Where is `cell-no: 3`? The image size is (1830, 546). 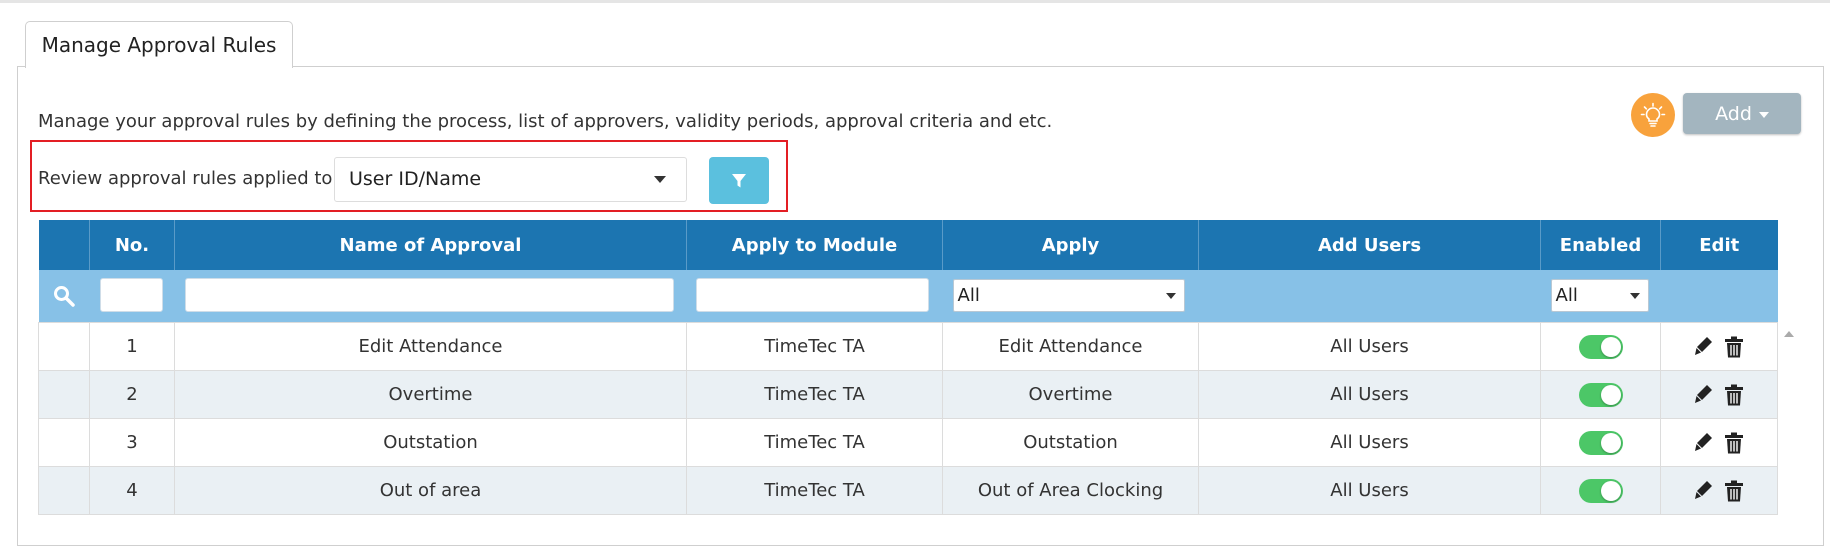 cell-no: 3 is located at coordinates (132, 442).